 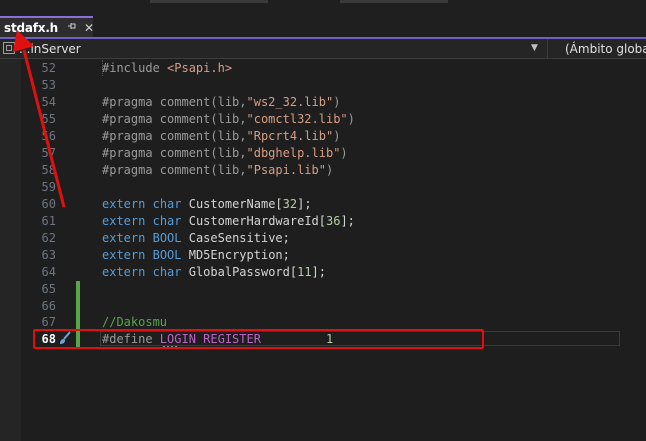 I want to click on arrowhead-icon, so click(x=23, y=41).